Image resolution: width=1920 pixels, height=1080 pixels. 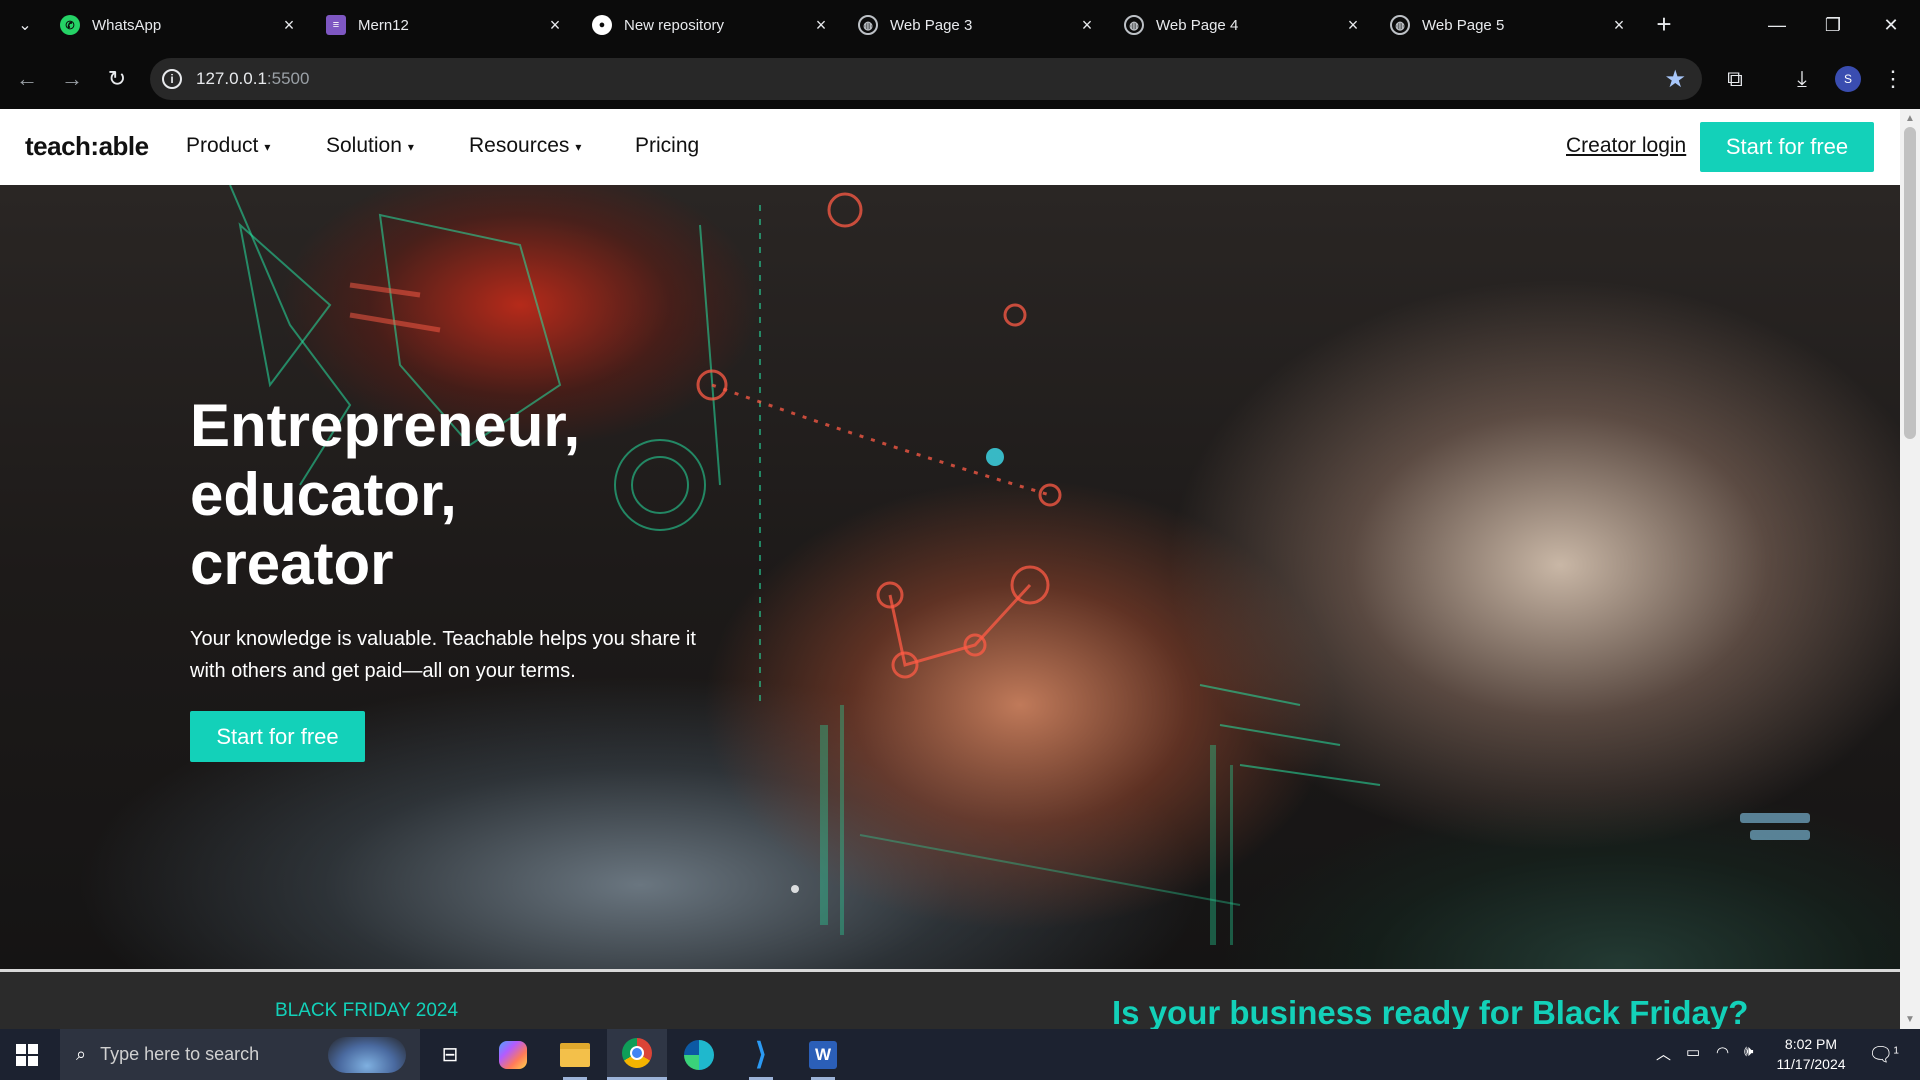 What do you see at coordinates (231, 78) in the screenshot?
I see `url-host: 127.0.0.1` at bounding box center [231, 78].